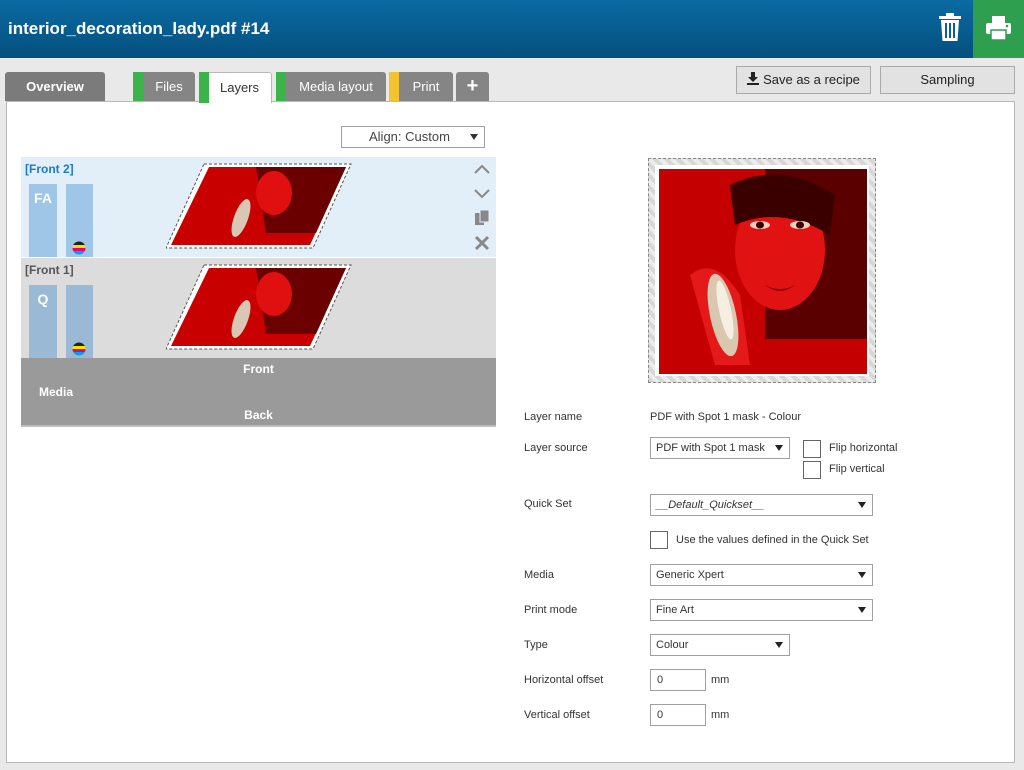 This screenshot has width=1024, height=770. Describe the element at coordinates (556, 448) in the screenshot. I see `layer-source-label: Layer source` at that location.